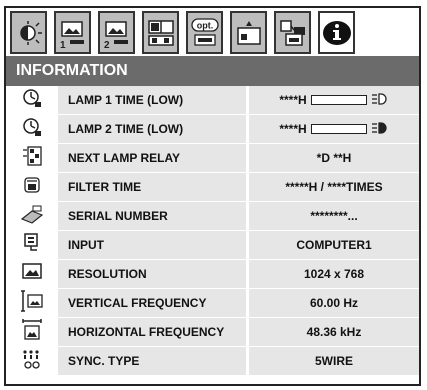 The width and height of the screenshot is (427, 390). Describe the element at coordinates (32, 361) in the screenshot. I see `sync-type-icon` at that location.